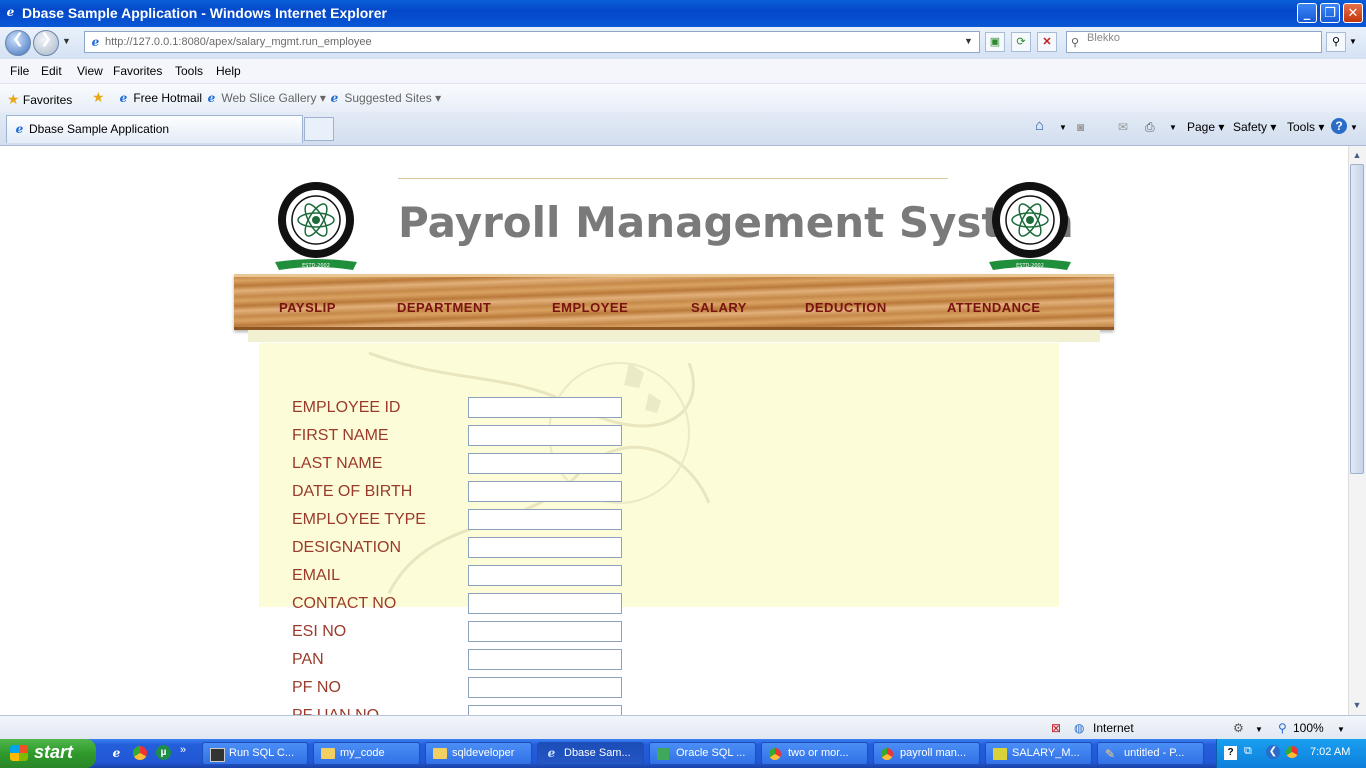 The height and width of the screenshot is (768, 1366). Describe the element at coordinates (1080, 127) in the screenshot. I see `feeds-icon: ◙` at that location.